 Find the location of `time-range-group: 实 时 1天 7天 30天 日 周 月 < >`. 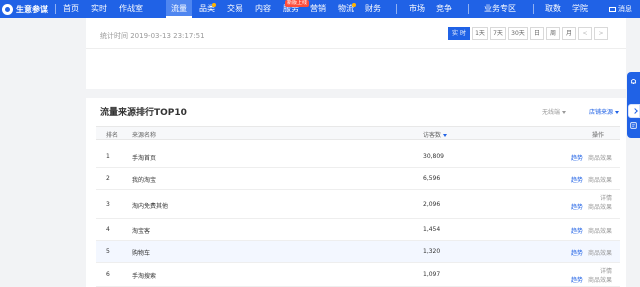

time-range-group: 实 时 1天 7天 30天 日 周 月 < > is located at coordinates (527, 33).